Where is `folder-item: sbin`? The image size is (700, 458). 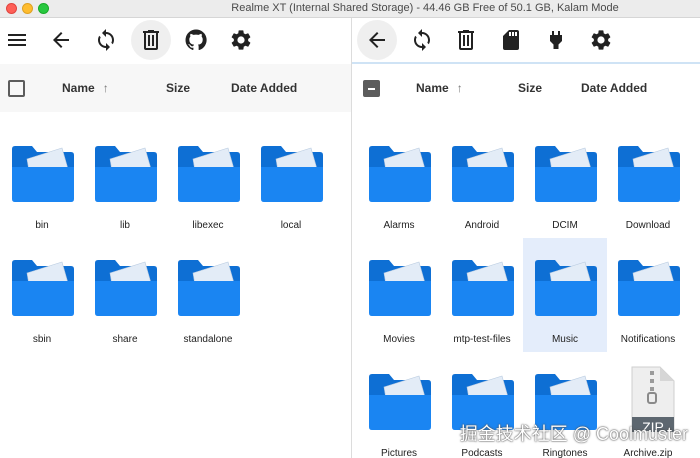
folder-item: sbin is located at coordinates (42, 295).